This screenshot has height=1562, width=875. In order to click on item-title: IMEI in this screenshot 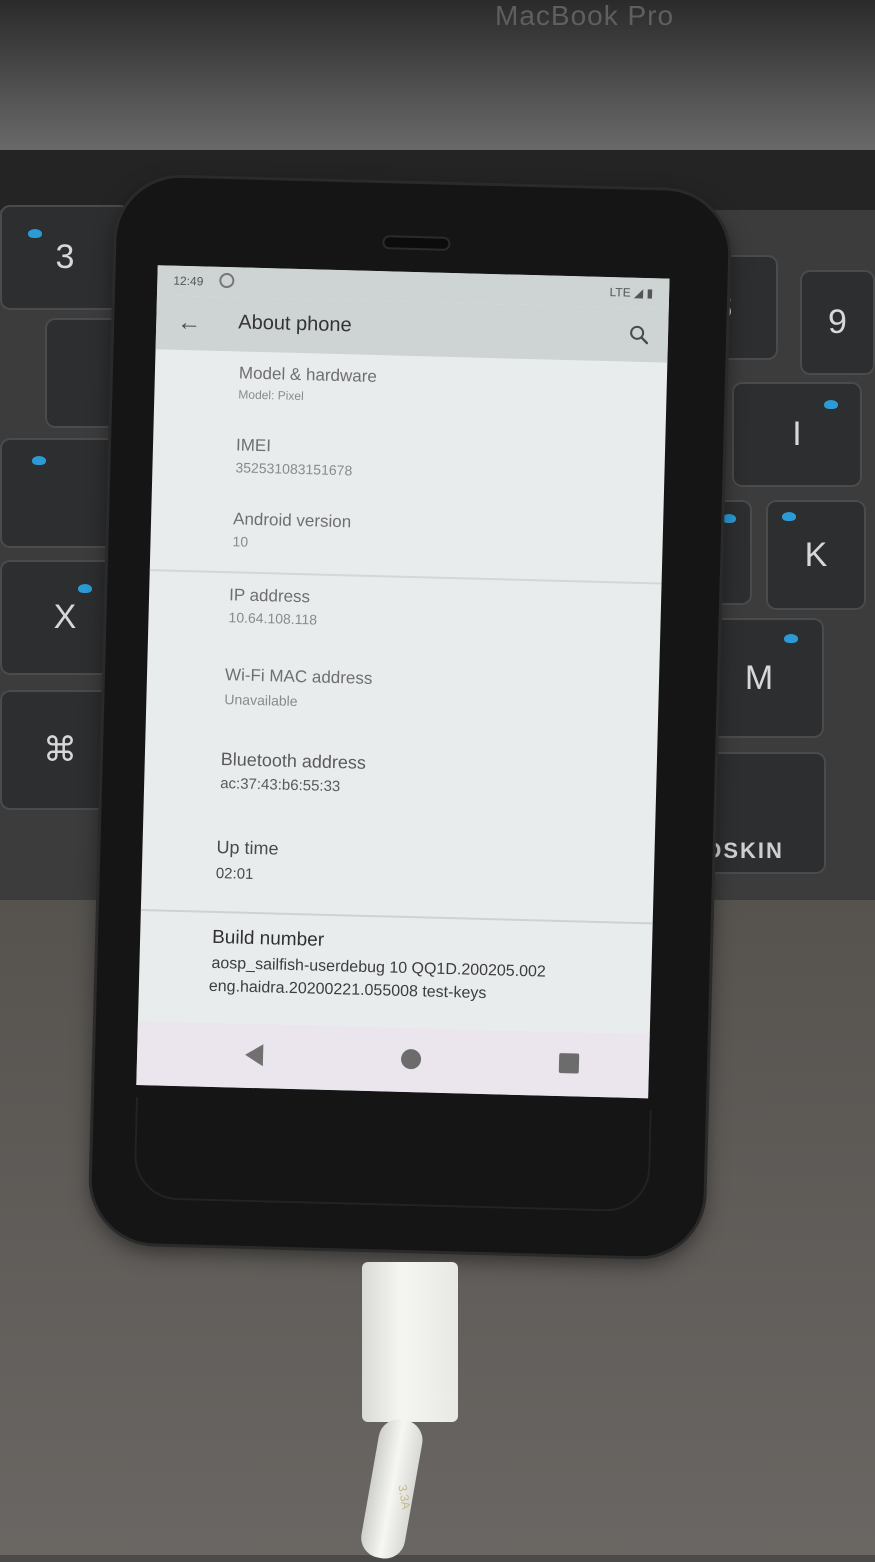, I will do `click(253, 445)`.